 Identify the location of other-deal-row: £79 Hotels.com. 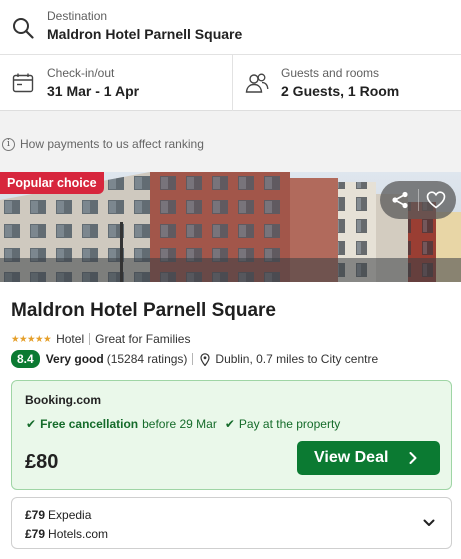
(66, 534).